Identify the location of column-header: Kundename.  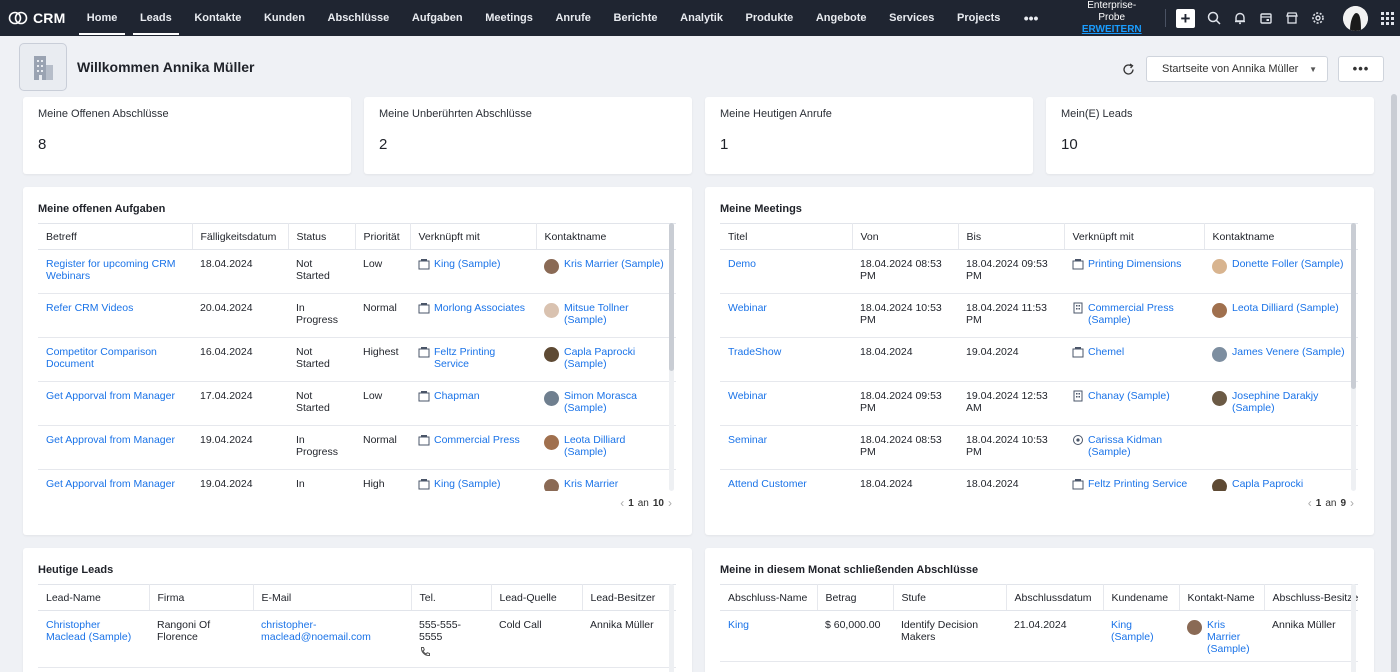
(1141, 597).